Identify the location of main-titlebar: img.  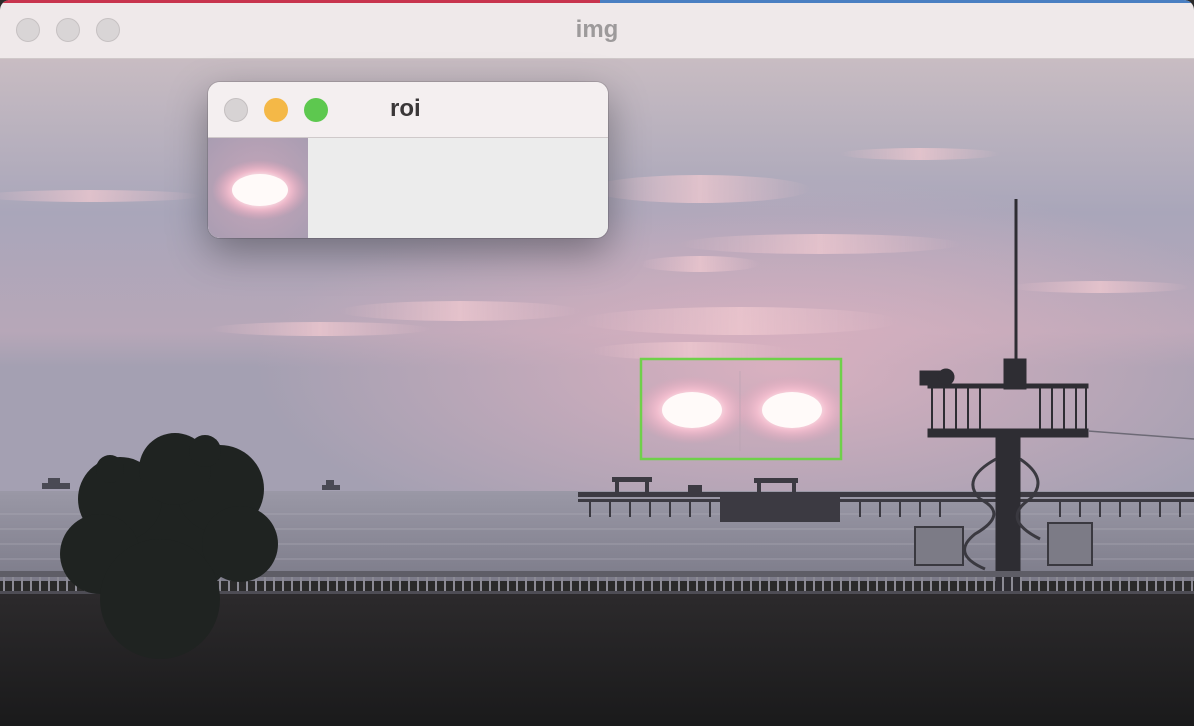
(597, 29).